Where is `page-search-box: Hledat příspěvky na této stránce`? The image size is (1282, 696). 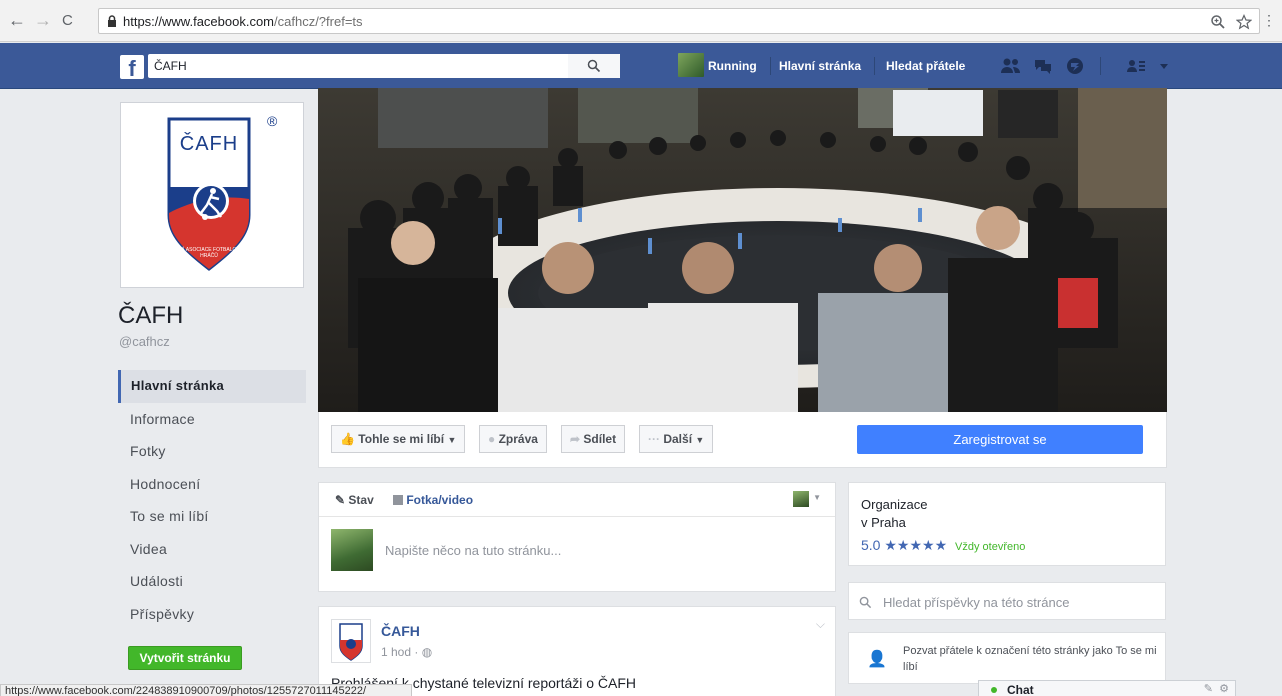
page-search-box: Hledat příspěvky na této stránce is located at coordinates (1007, 601).